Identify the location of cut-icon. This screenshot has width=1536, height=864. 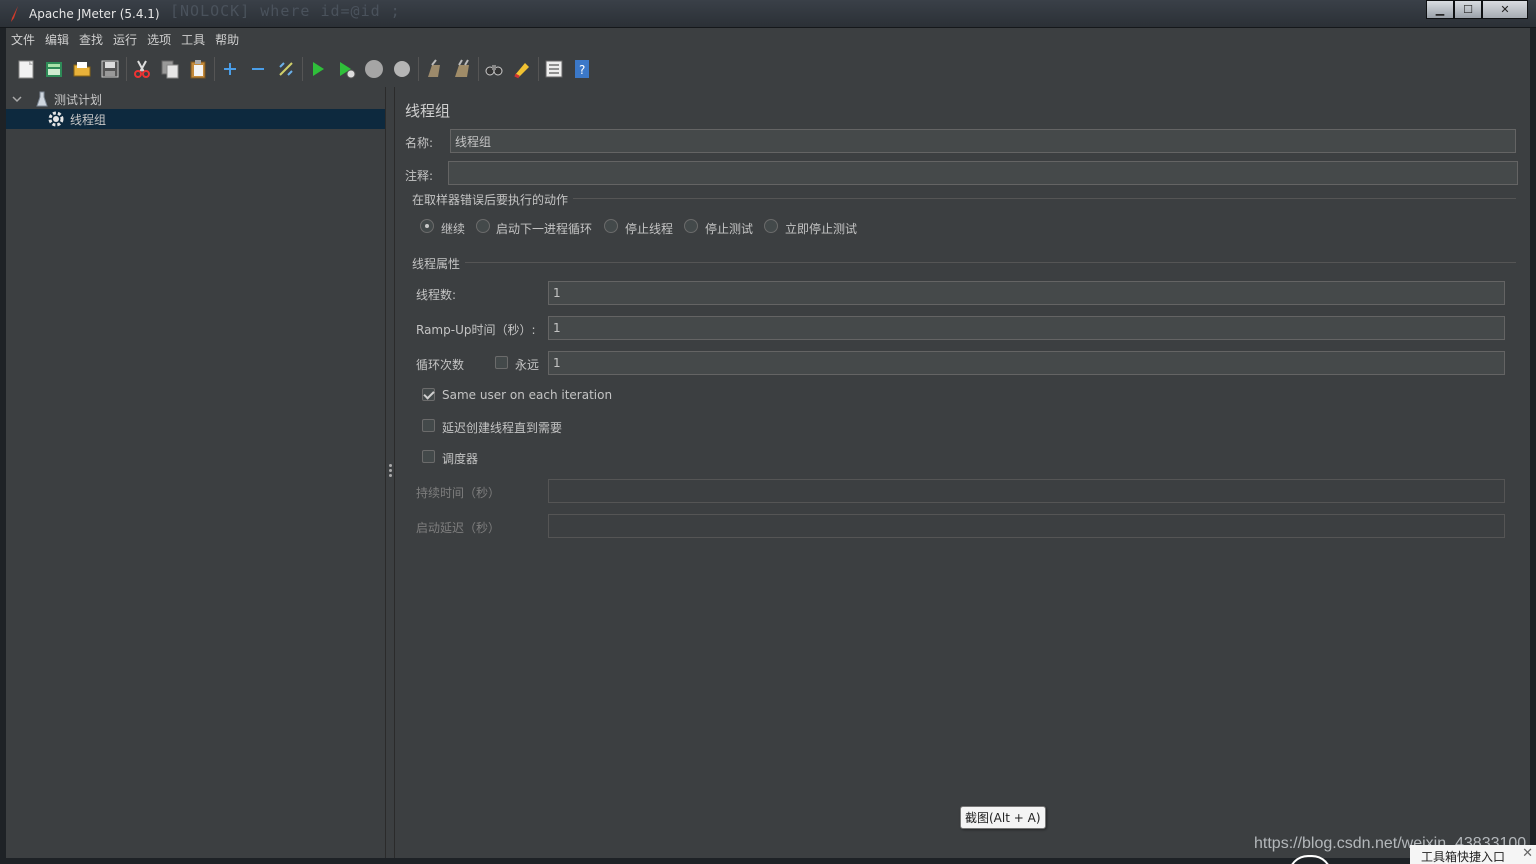
(142, 69).